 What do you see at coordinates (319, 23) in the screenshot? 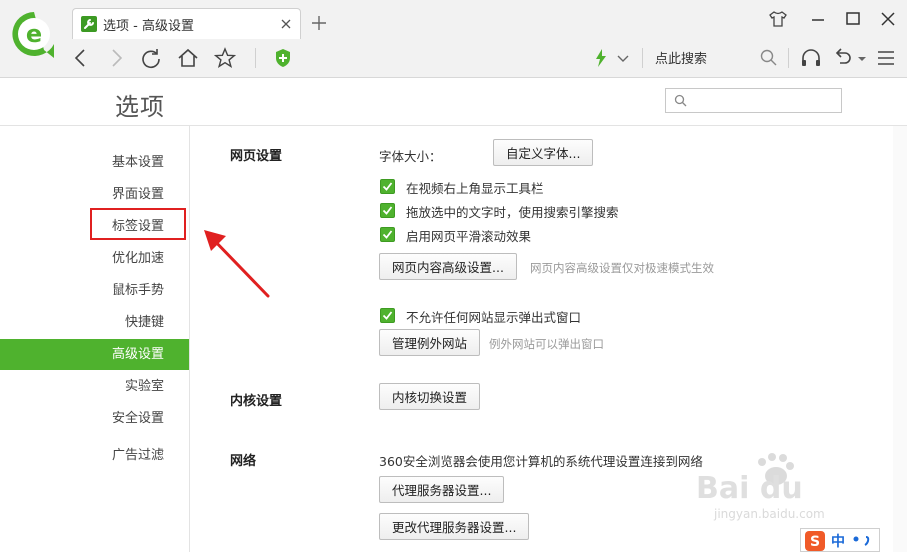
I see `new-tab-icon` at bounding box center [319, 23].